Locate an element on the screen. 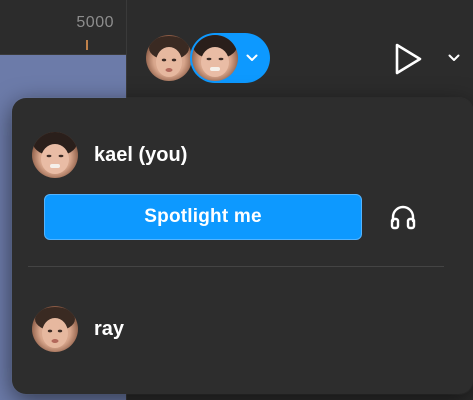 The height and width of the screenshot is (400, 473). play-icon is located at coordinates (408, 59).